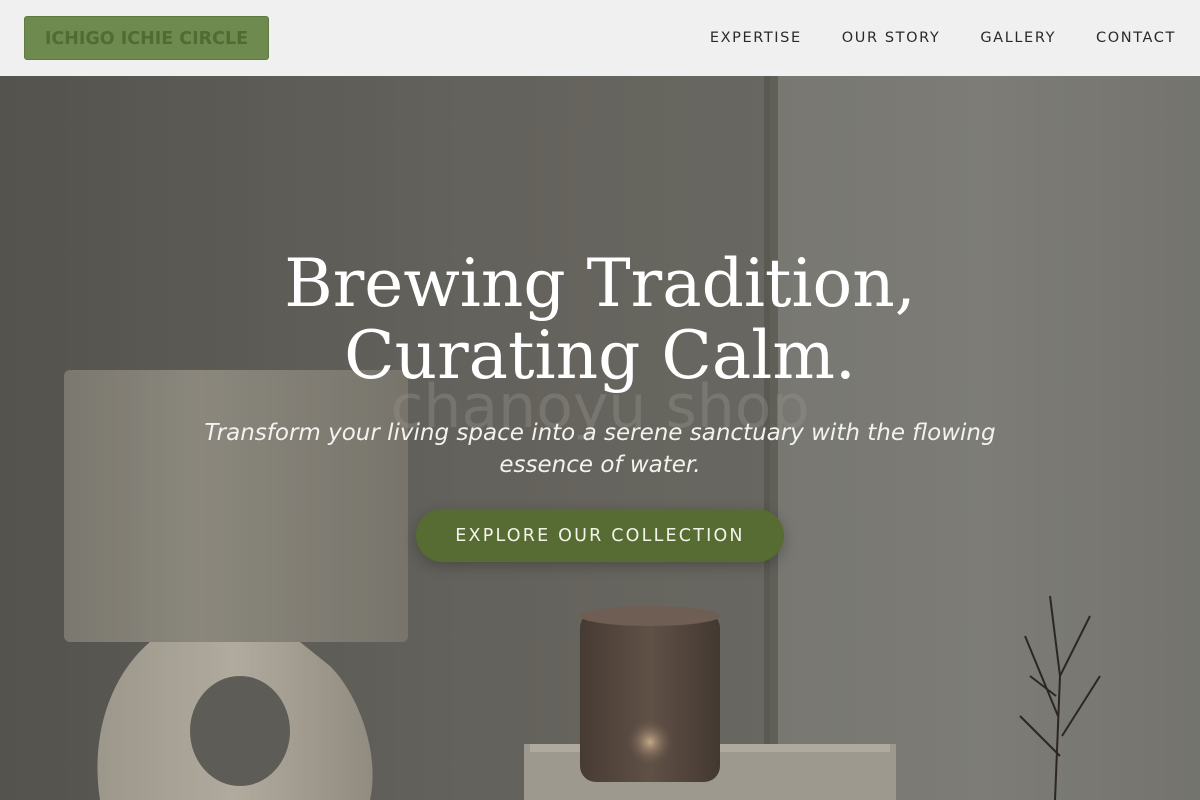  I want to click on hero-title: Brewing Tradition, Curating Calm., so click(600, 320).